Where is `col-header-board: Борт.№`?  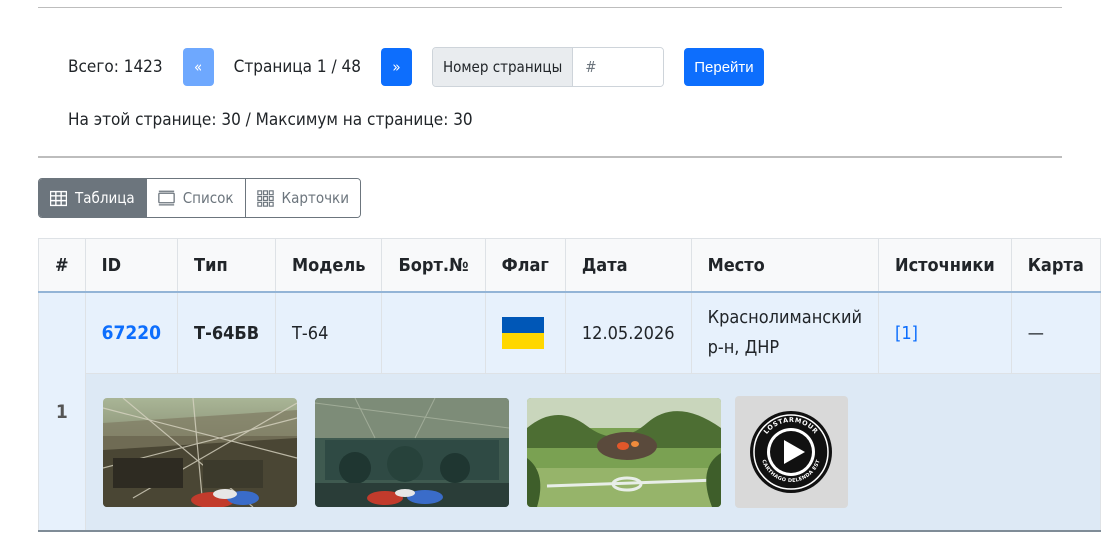 col-header-board: Борт.№ is located at coordinates (433, 265).